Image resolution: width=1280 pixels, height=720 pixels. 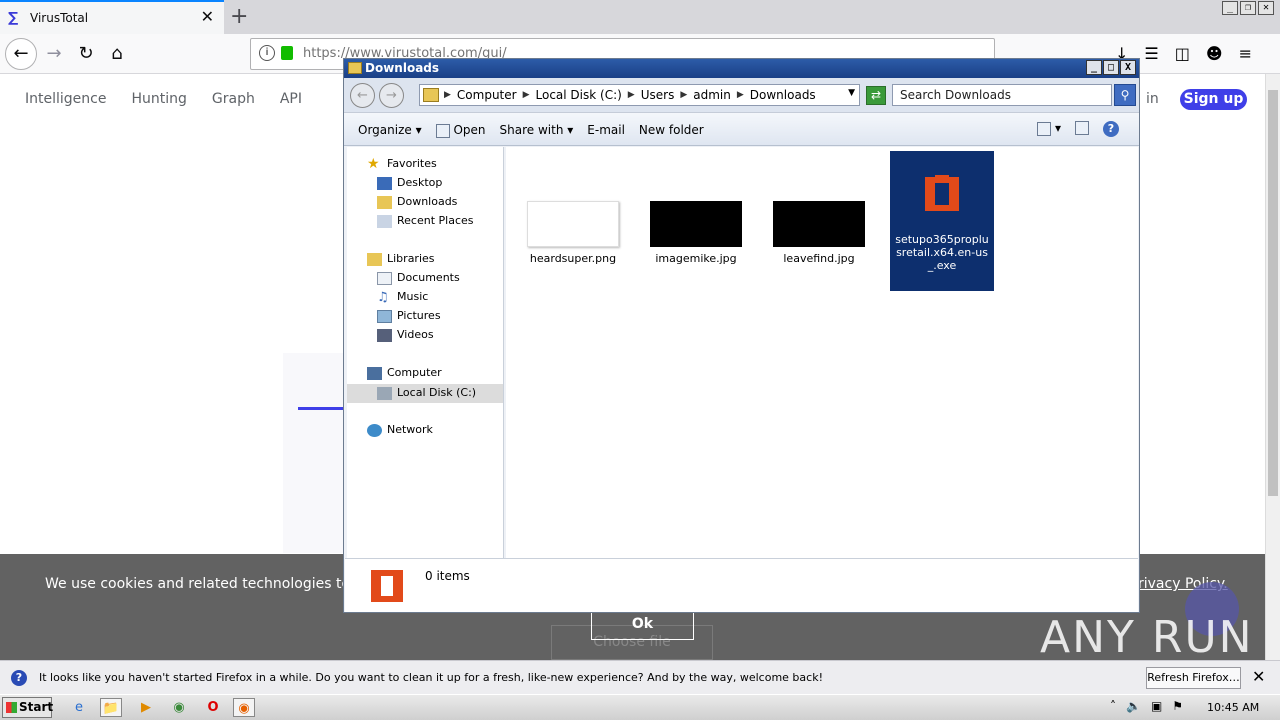 I want to click on nav-graph: Graph, so click(x=233, y=99).